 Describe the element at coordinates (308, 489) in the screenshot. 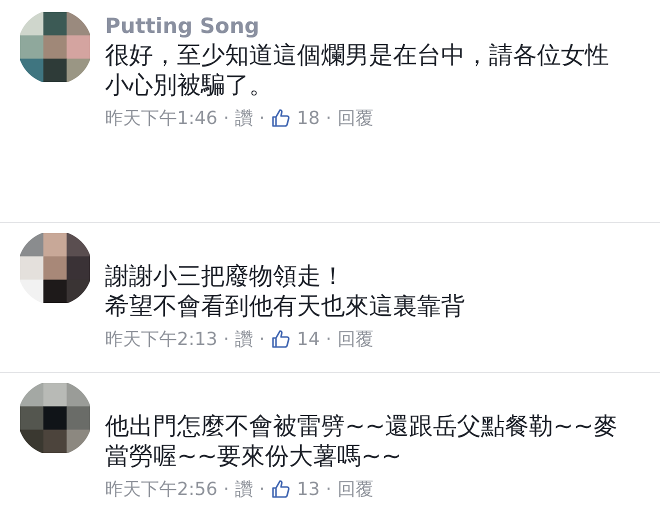

I see `like-count: 13` at that location.